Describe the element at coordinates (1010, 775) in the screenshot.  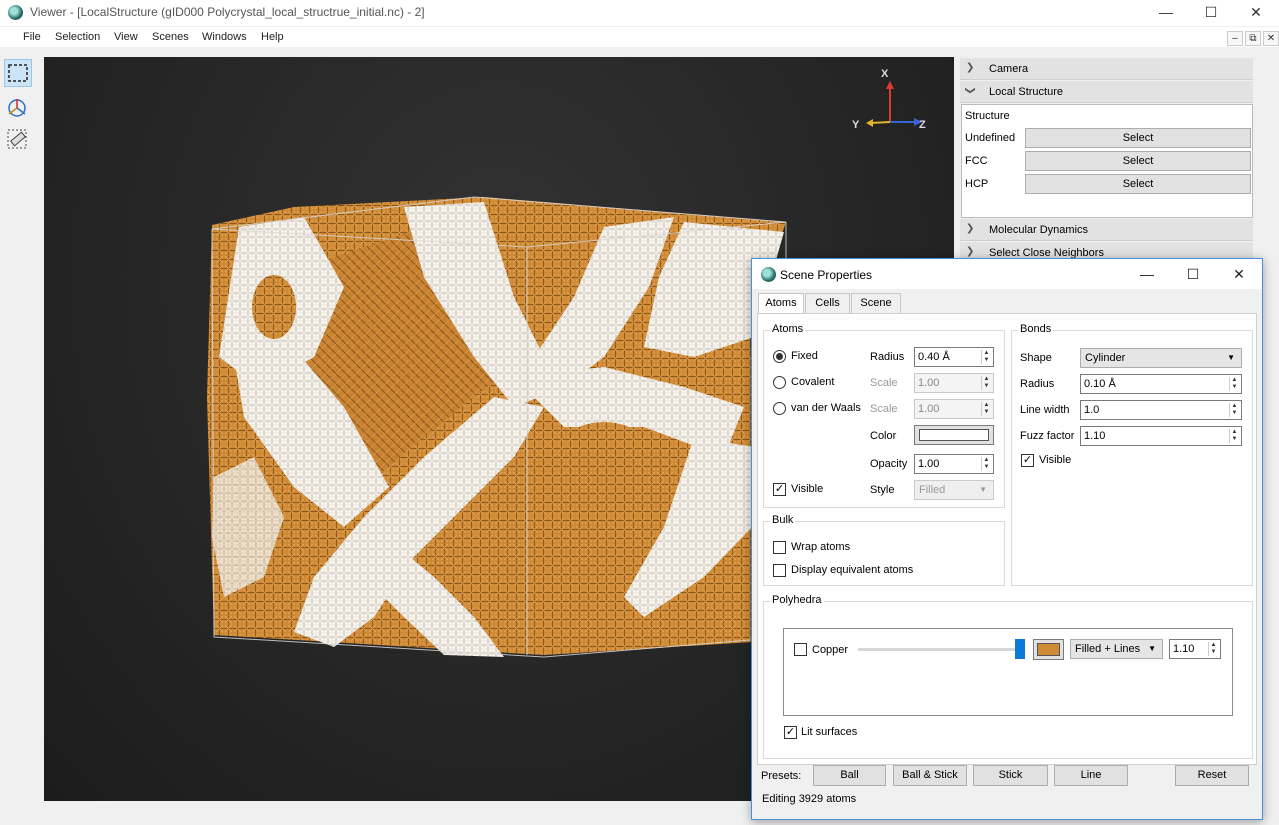
I see `preset-stick-button: Stick` at that location.